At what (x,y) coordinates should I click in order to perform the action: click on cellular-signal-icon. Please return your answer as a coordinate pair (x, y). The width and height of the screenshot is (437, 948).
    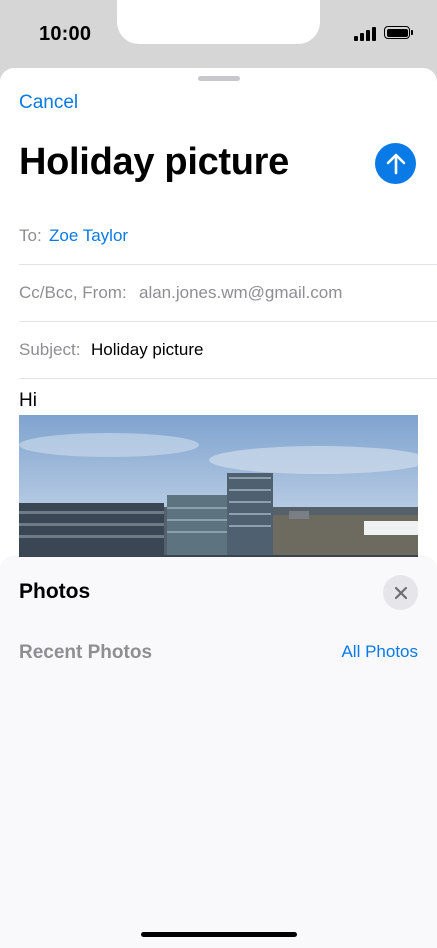
    Looking at the image, I should click on (365, 34).